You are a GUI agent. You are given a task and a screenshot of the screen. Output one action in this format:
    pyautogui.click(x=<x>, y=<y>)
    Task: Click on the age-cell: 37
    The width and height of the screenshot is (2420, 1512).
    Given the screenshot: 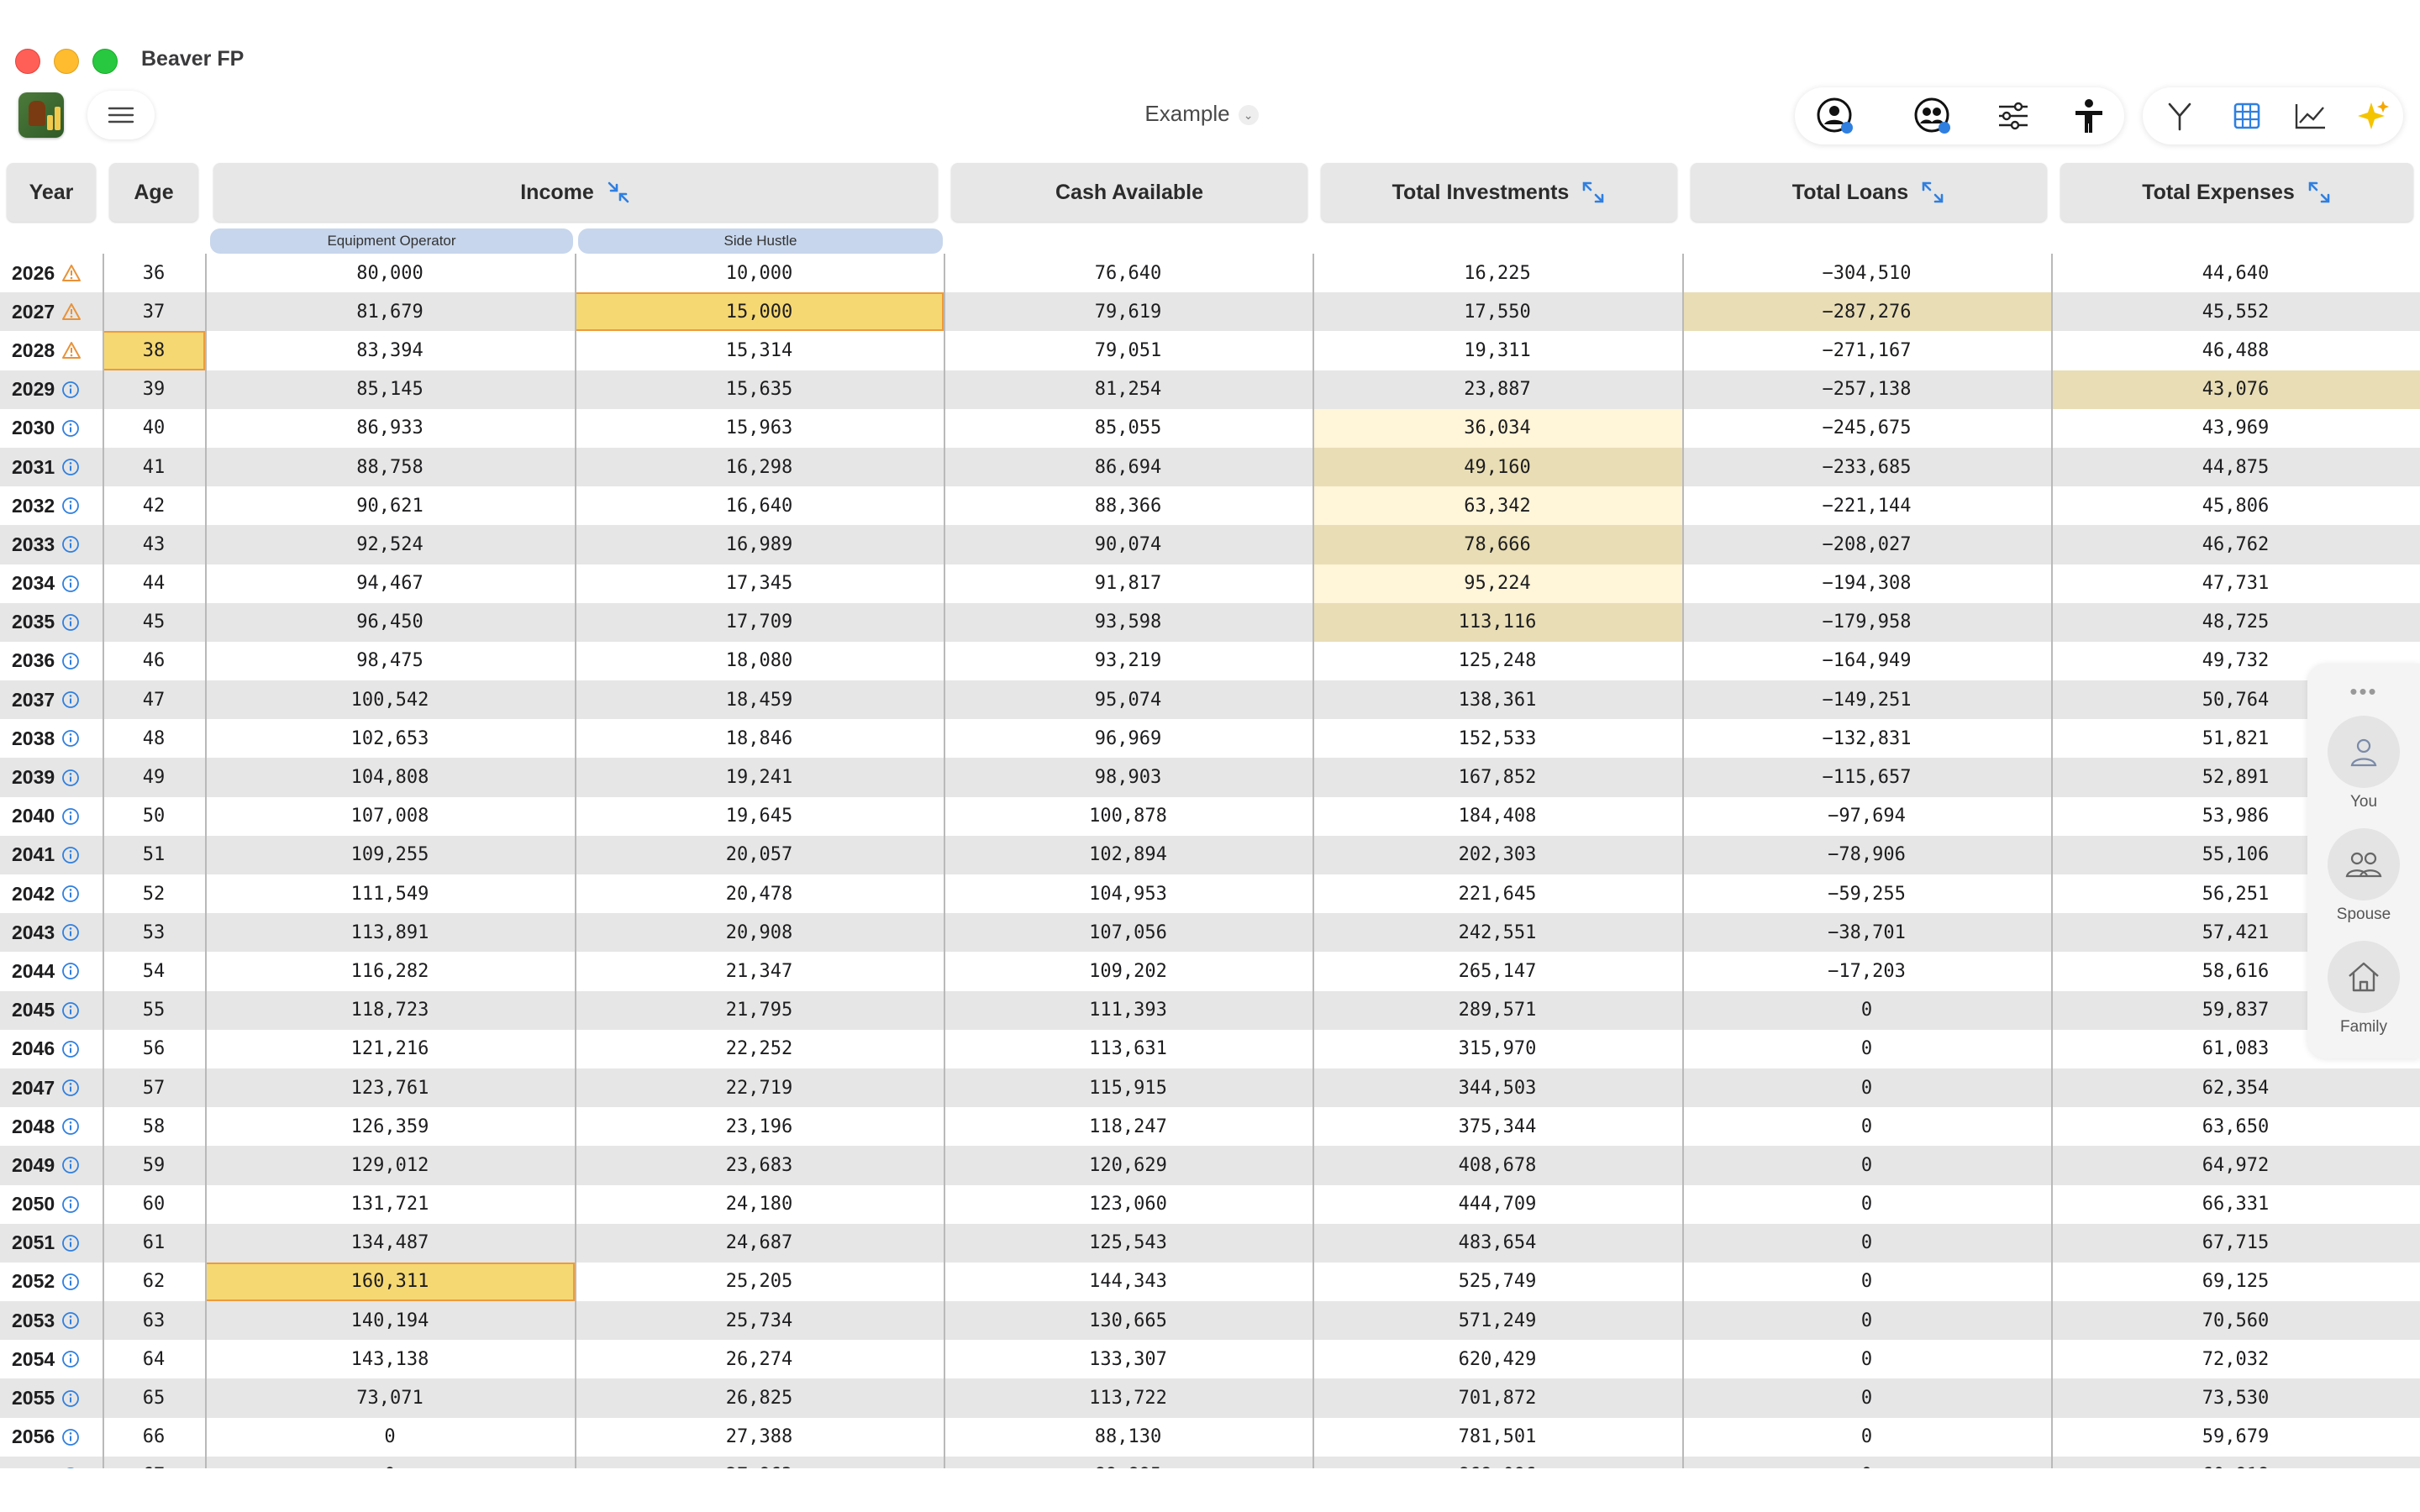 What is the action you would take?
    pyautogui.click(x=154, y=311)
    